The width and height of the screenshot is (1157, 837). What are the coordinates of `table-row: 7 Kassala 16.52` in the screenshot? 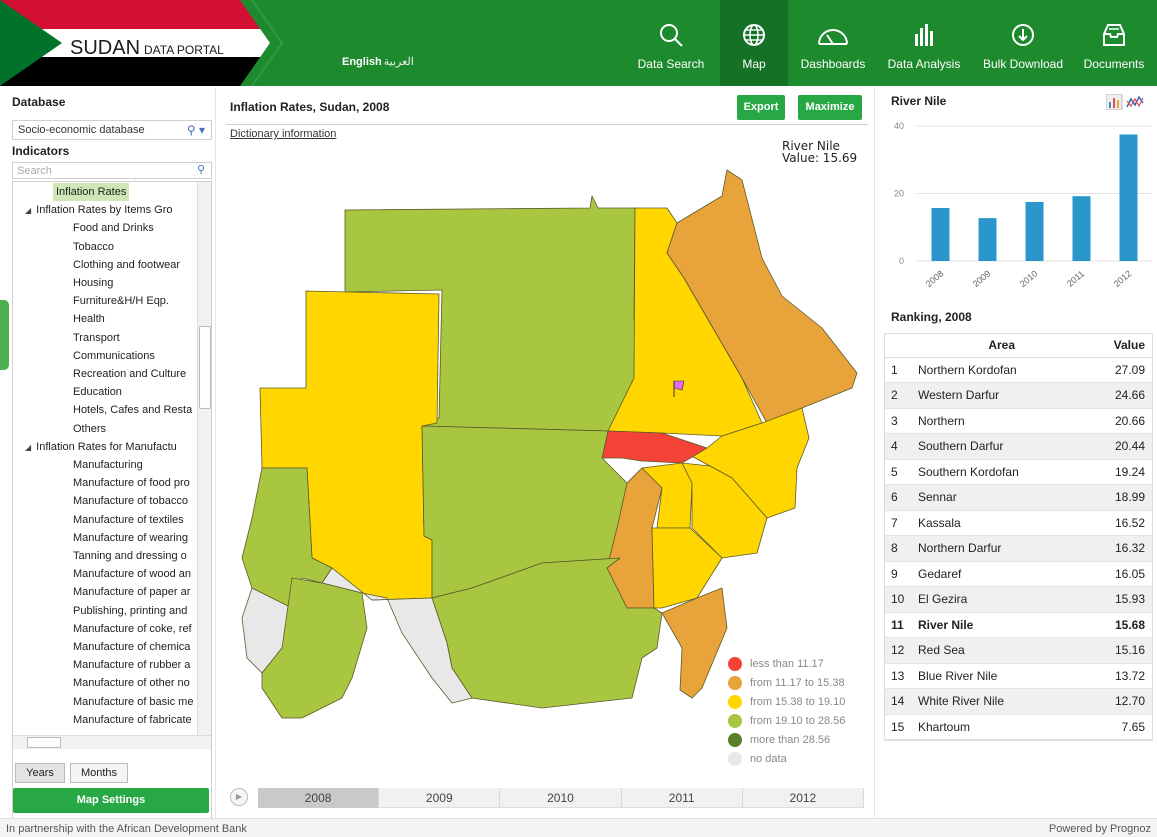 It's located at (1018, 523).